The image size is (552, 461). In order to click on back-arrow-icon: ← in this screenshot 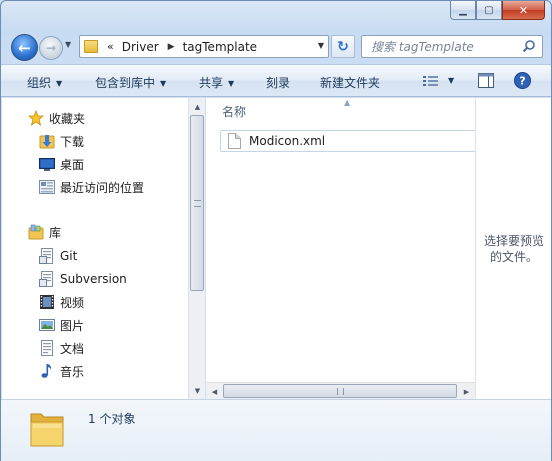, I will do `click(24, 47)`.